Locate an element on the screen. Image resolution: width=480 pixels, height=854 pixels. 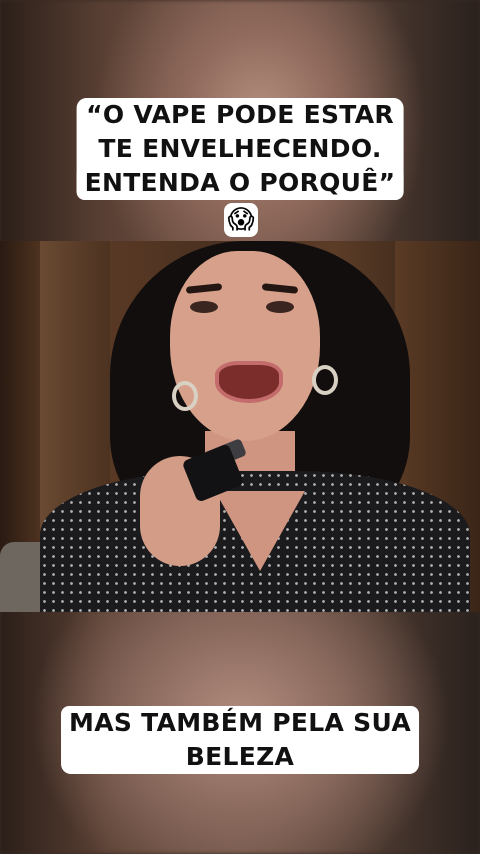
caption-line: ENTENDA O PORQUÊ” is located at coordinates (240, 183).